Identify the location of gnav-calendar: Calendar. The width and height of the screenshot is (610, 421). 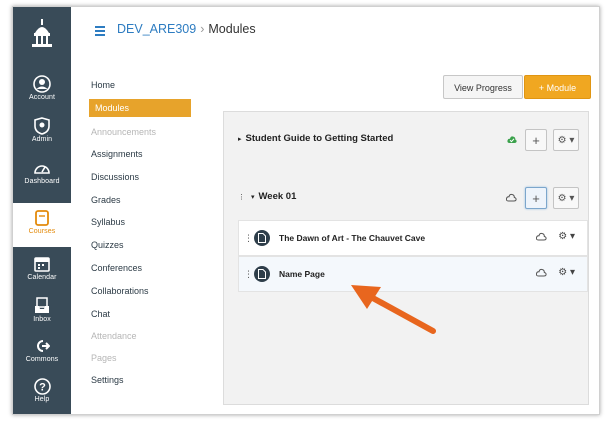
(42, 269).